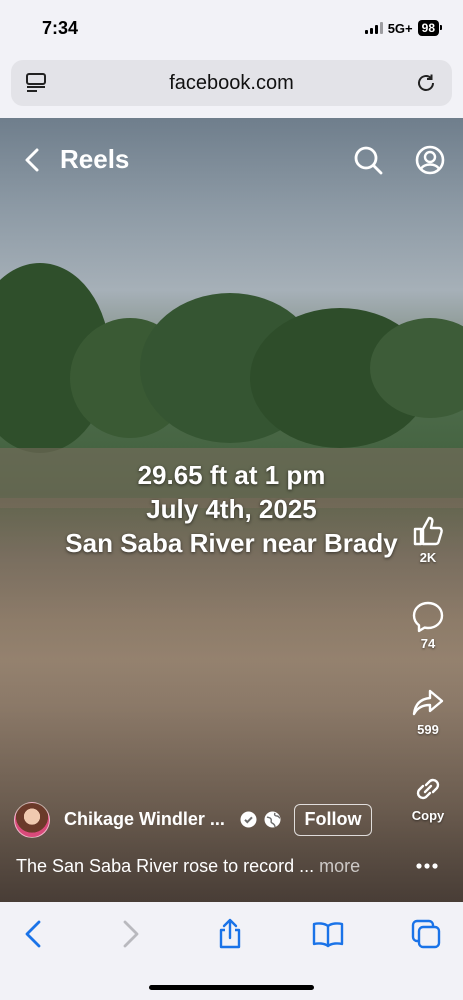  Describe the element at coordinates (230, 934) in the screenshot. I see `share-sheet-button` at that location.